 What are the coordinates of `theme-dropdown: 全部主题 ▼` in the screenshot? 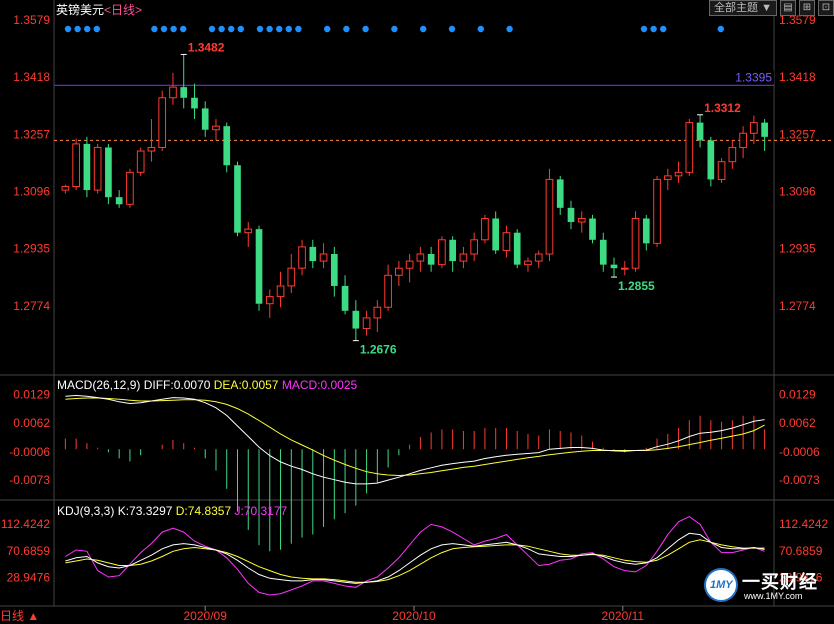 It's located at (743, 8).